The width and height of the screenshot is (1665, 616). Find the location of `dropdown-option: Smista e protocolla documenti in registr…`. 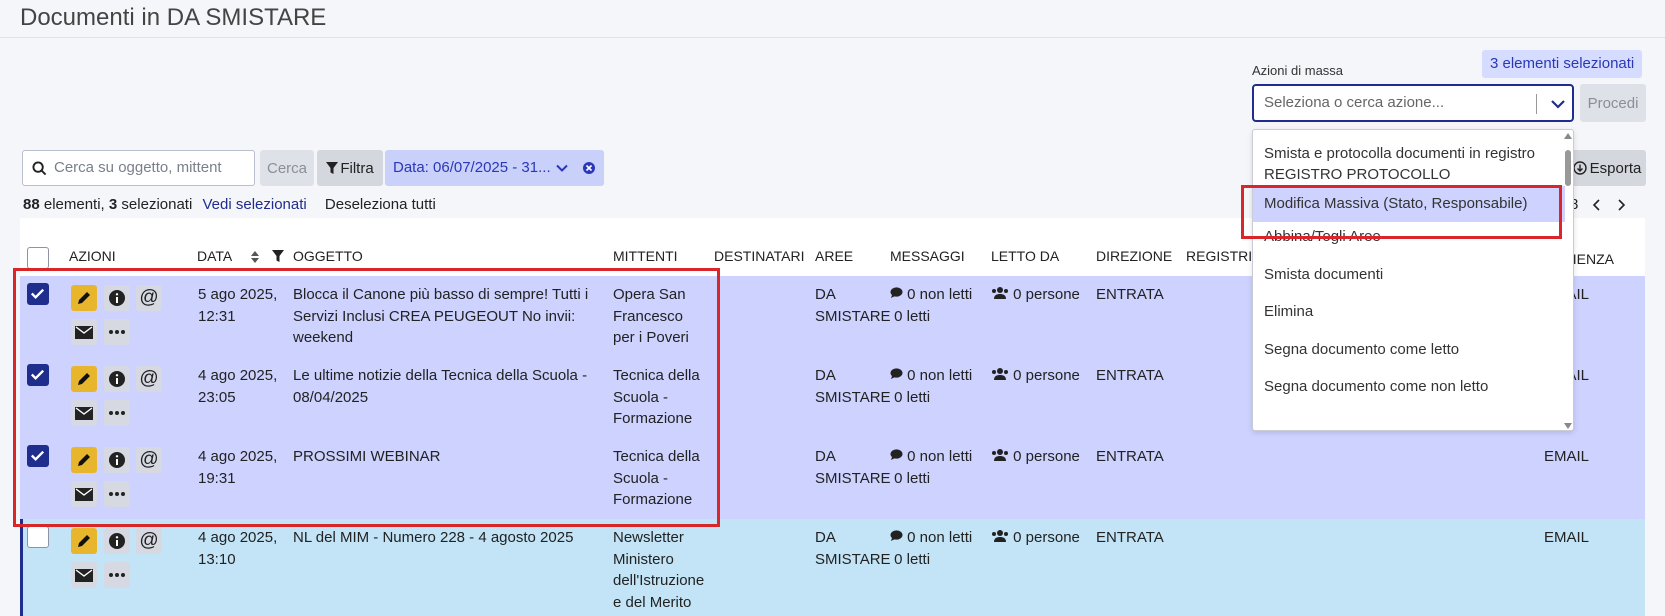

dropdown-option: Smista e protocolla documenti in registr… is located at coordinates (1409, 164).